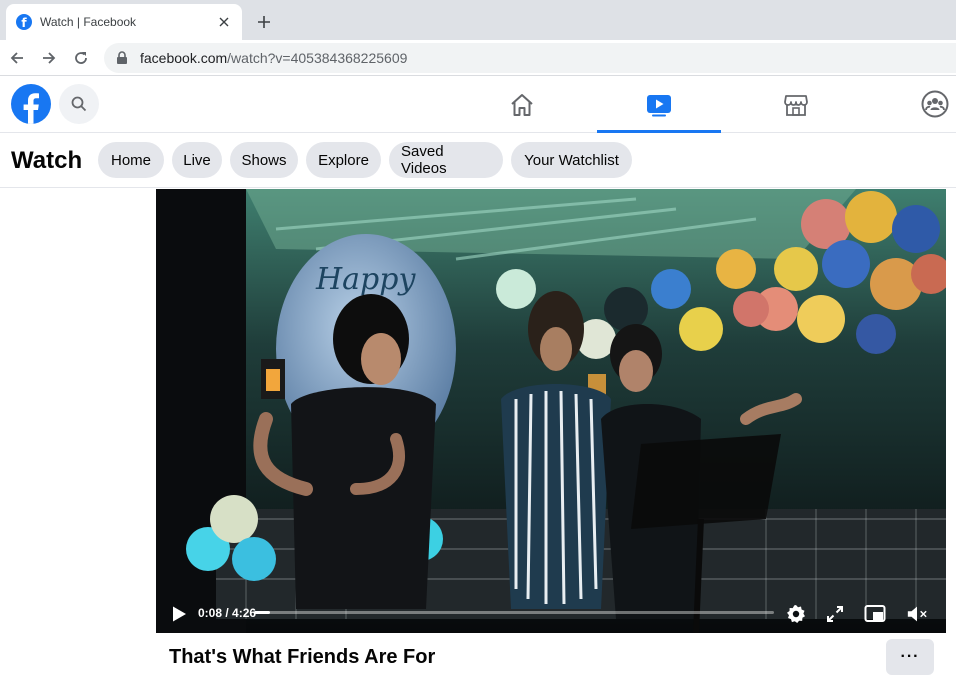  I want to click on facebook-favicon-icon: f, so click(24, 22).